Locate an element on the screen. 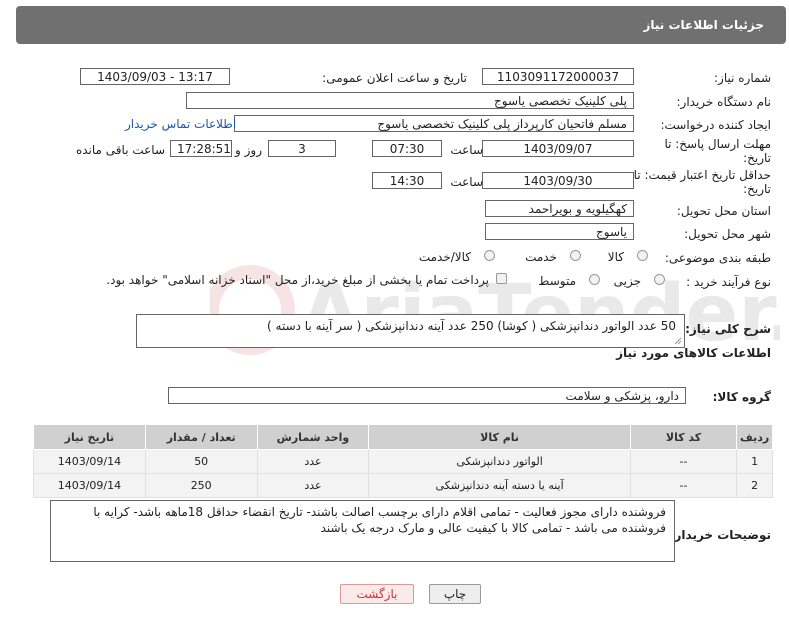 The image size is (789, 620). cell-name: الواتور دندانپزشکی is located at coordinates (499, 461).